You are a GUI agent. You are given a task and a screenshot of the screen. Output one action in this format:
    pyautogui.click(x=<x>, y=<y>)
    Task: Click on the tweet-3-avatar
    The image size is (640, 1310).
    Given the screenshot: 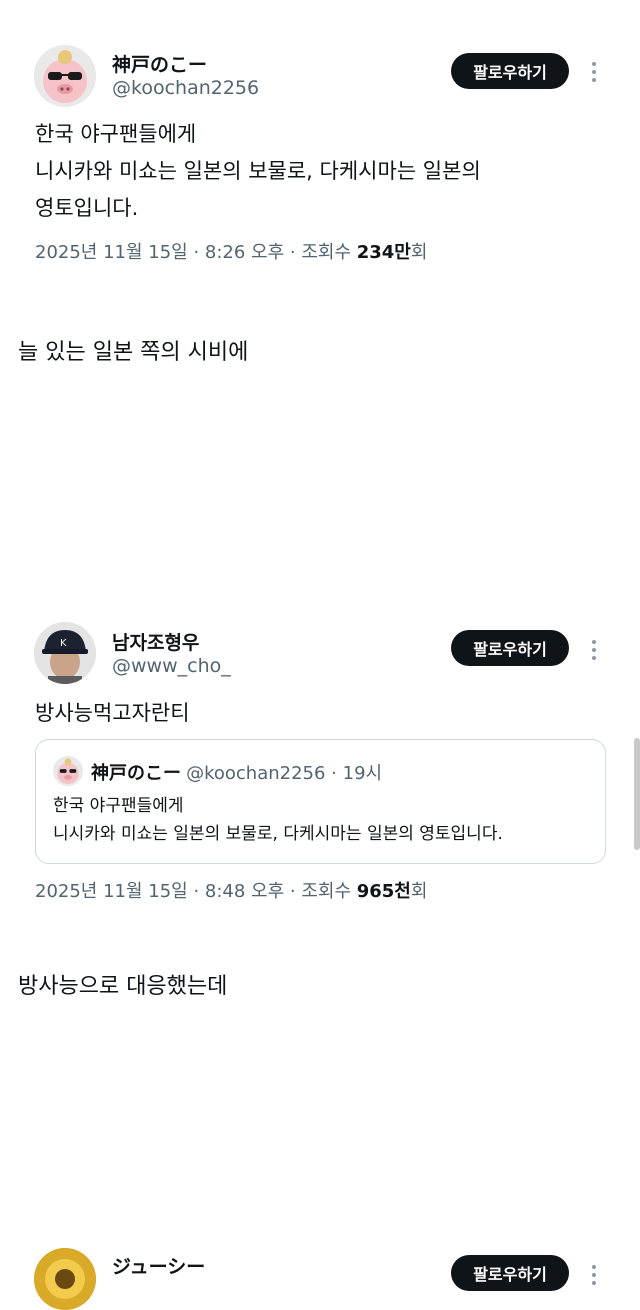 What is the action you would take?
    pyautogui.click(x=65, y=1279)
    